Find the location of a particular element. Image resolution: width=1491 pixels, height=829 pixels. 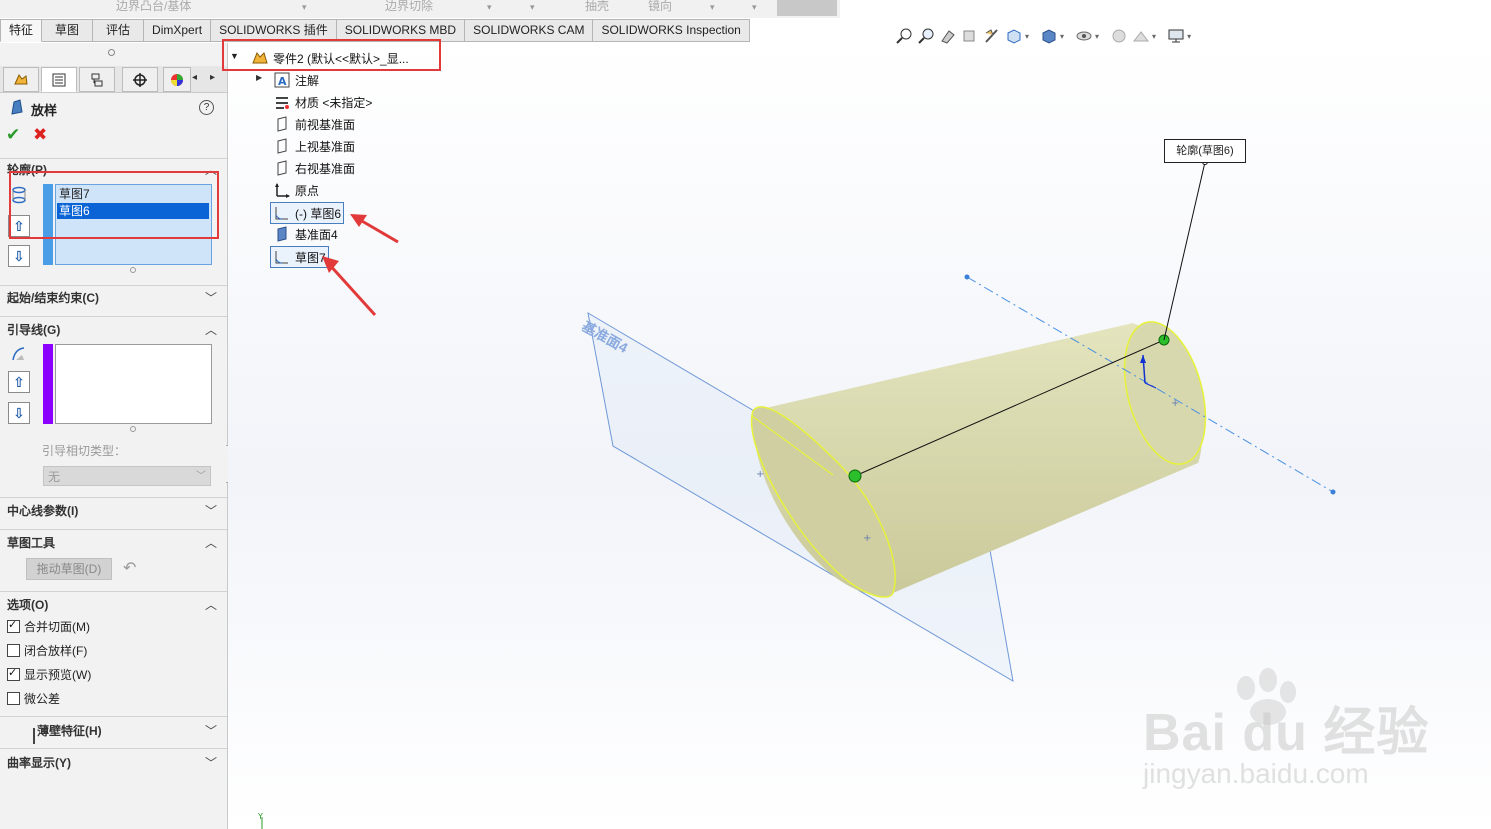

tab-solidworks-inspection: SOLIDWORKS Inspection is located at coordinates (671, 30).